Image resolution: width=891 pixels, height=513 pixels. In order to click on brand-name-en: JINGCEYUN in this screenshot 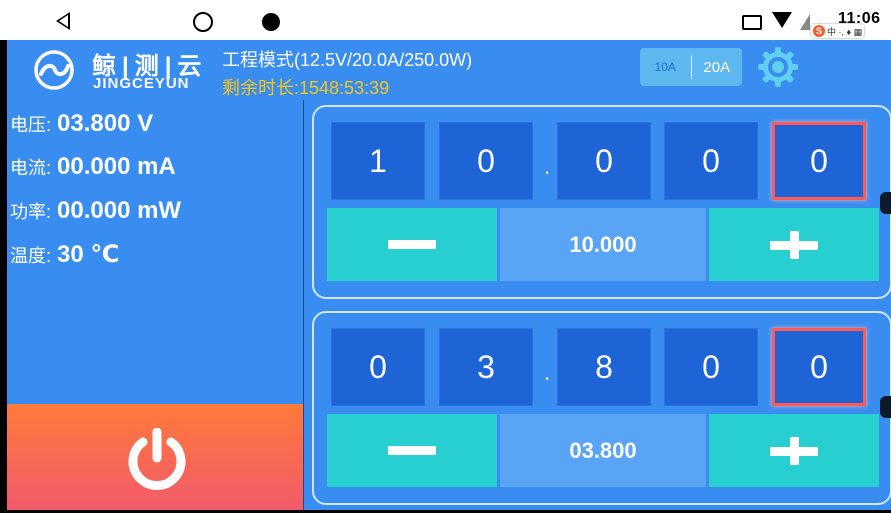, I will do `click(141, 83)`.